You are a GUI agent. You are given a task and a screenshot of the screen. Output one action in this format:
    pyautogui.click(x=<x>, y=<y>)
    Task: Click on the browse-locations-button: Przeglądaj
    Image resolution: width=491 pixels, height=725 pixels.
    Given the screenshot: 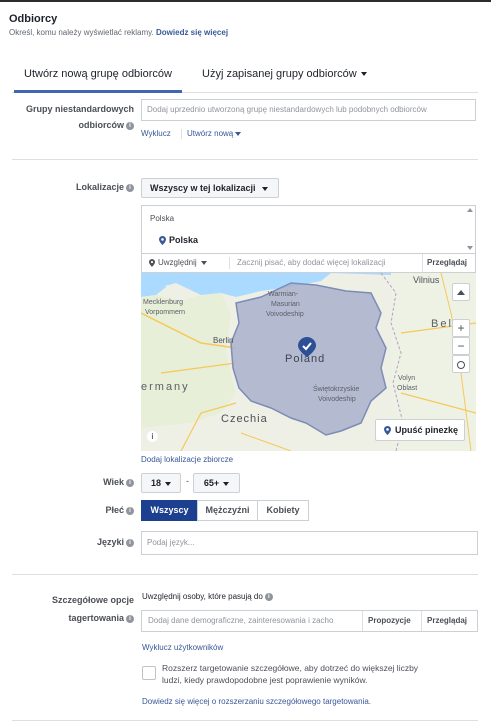 What is the action you would take?
    pyautogui.click(x=447, y=262)
    